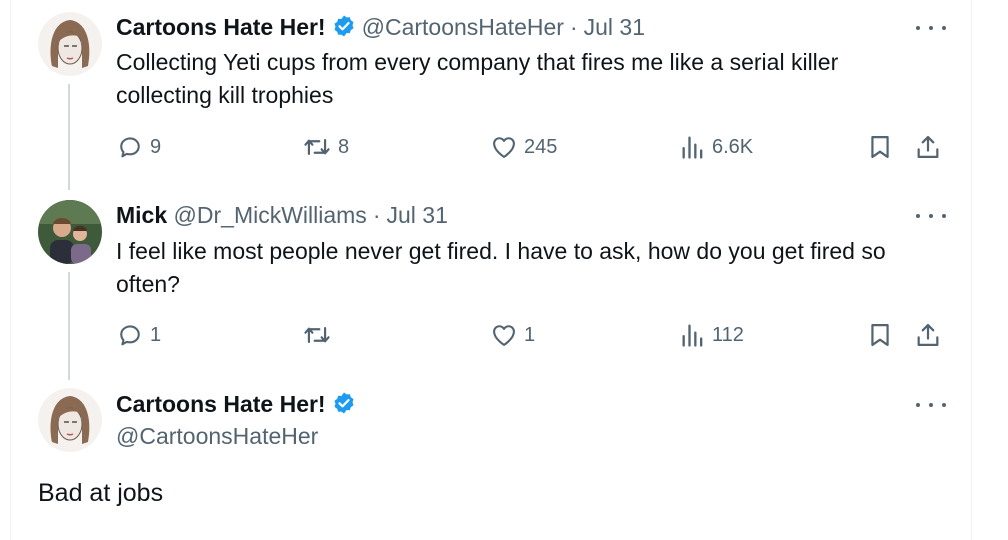  I want to click on like-button: 245, so click(523, 147).